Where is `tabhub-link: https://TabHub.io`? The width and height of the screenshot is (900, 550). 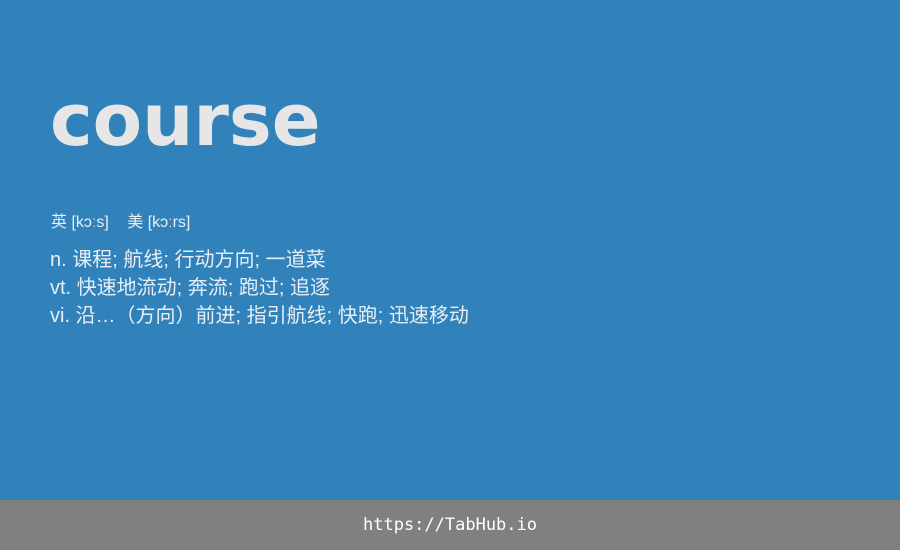 tabhub-link: https://TabHub.io is located at coordinates (450, 525).